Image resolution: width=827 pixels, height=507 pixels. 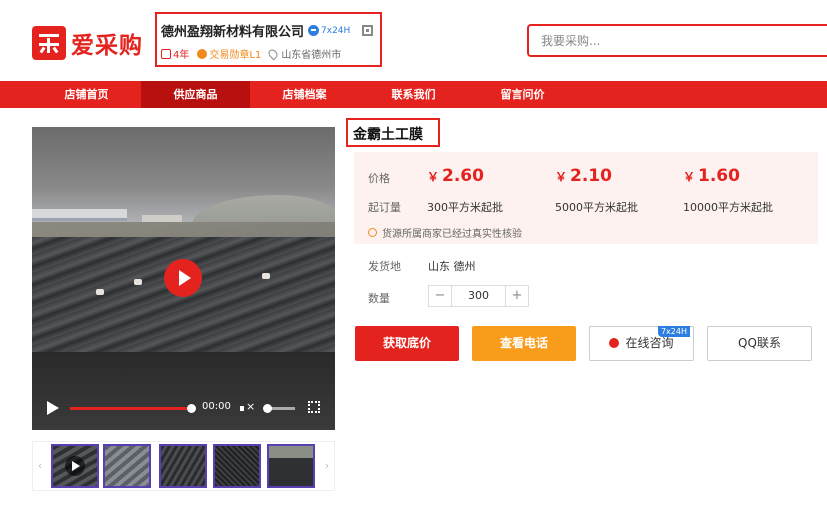 What do you see at coordinates (267, 408) in the screenshot?
I see `volume-handle` at bounding box center [267, 408].